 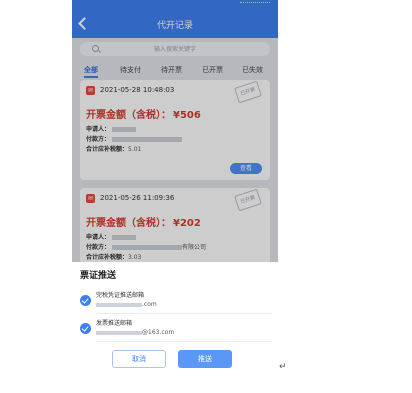 What do you see at coordinates (120, 295) in the screenshot?
I see `option-label: 完税凭证推送邮箱` at bounding box center [120, 295].